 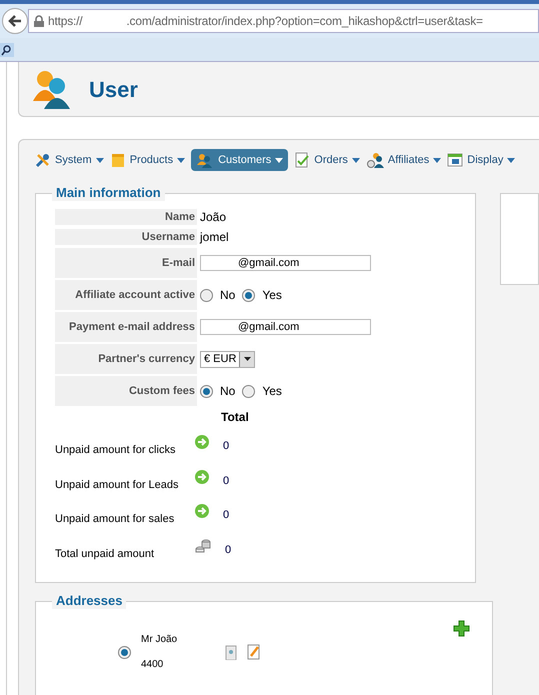 I want to click on field-label: Username, so click(x=126, y=237).